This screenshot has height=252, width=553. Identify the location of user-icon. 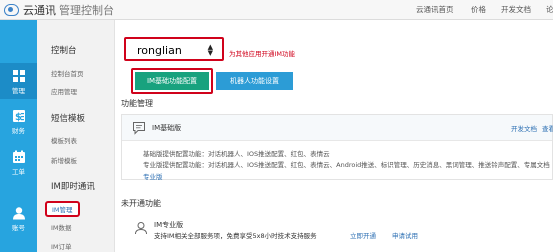
(18, 213).